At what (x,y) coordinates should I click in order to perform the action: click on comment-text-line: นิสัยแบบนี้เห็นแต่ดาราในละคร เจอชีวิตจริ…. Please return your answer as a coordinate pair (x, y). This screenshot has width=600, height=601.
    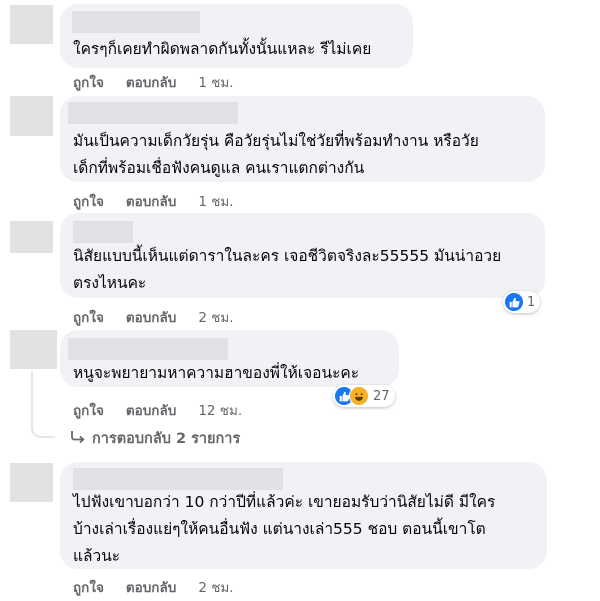
    Looking at the image, I should click on (287, 256).